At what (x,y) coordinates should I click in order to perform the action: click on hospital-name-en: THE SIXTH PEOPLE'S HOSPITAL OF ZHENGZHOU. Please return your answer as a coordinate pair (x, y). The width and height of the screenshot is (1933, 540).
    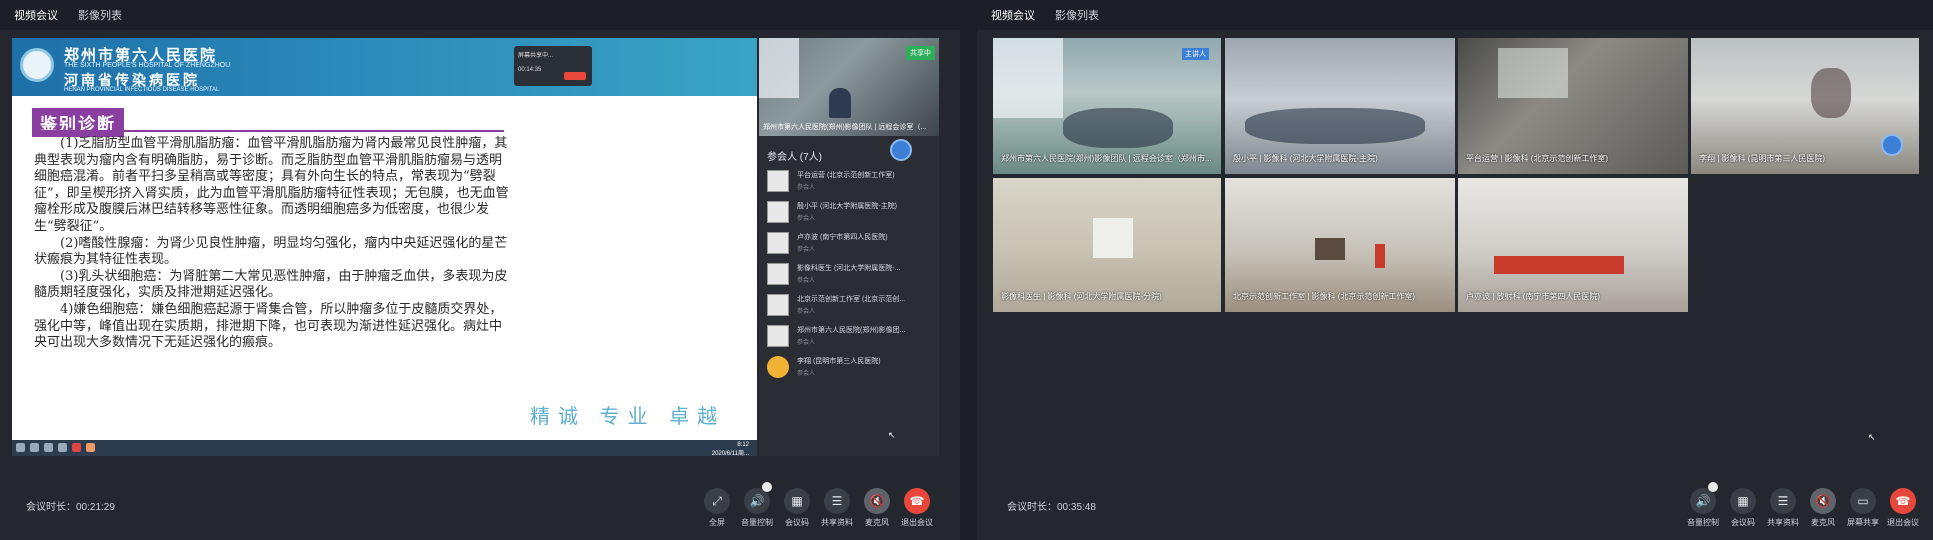
    Looking at the image, I should click on (147, 65).